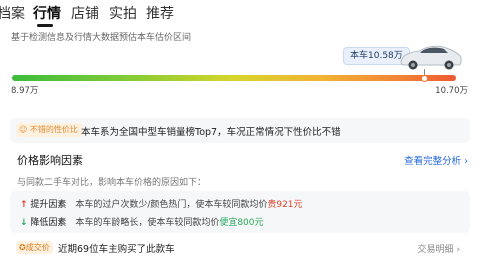  I want to click on max-price-label: 10.70万, so click(451, 91).